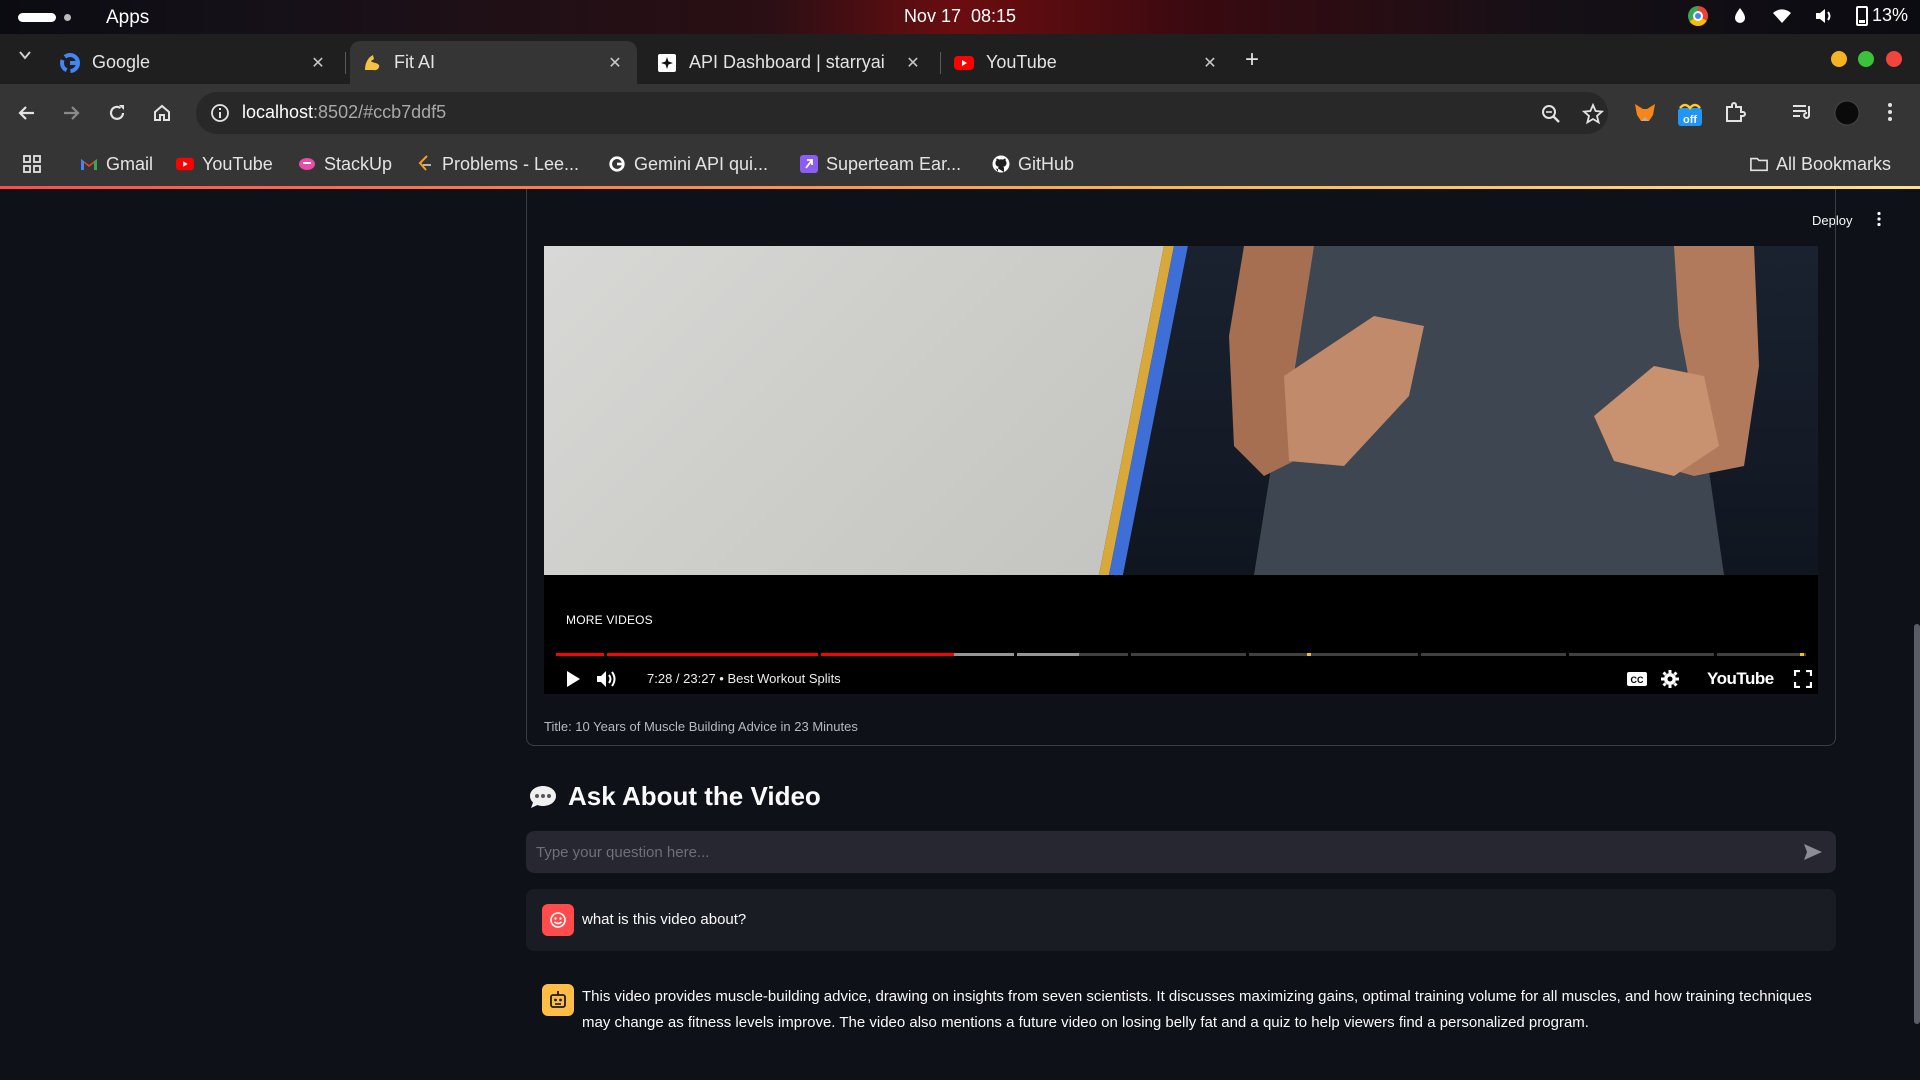 Image resolution: width=1920 pixels, height=1080 pixels. I want to click on youtube-logo: YouTube, so click(1740, 679).